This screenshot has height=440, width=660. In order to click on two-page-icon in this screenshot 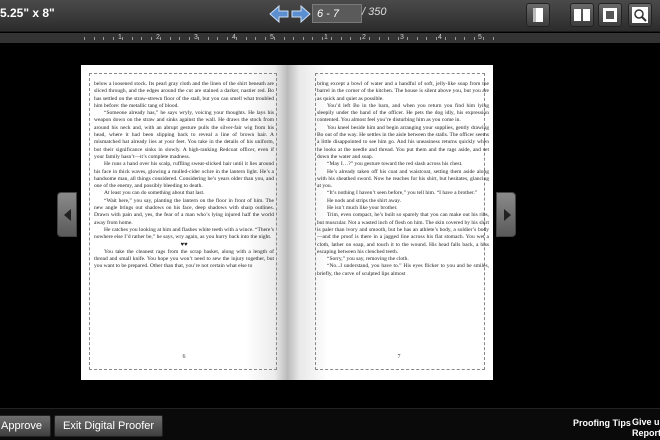, I will do `click(582, 15)`.